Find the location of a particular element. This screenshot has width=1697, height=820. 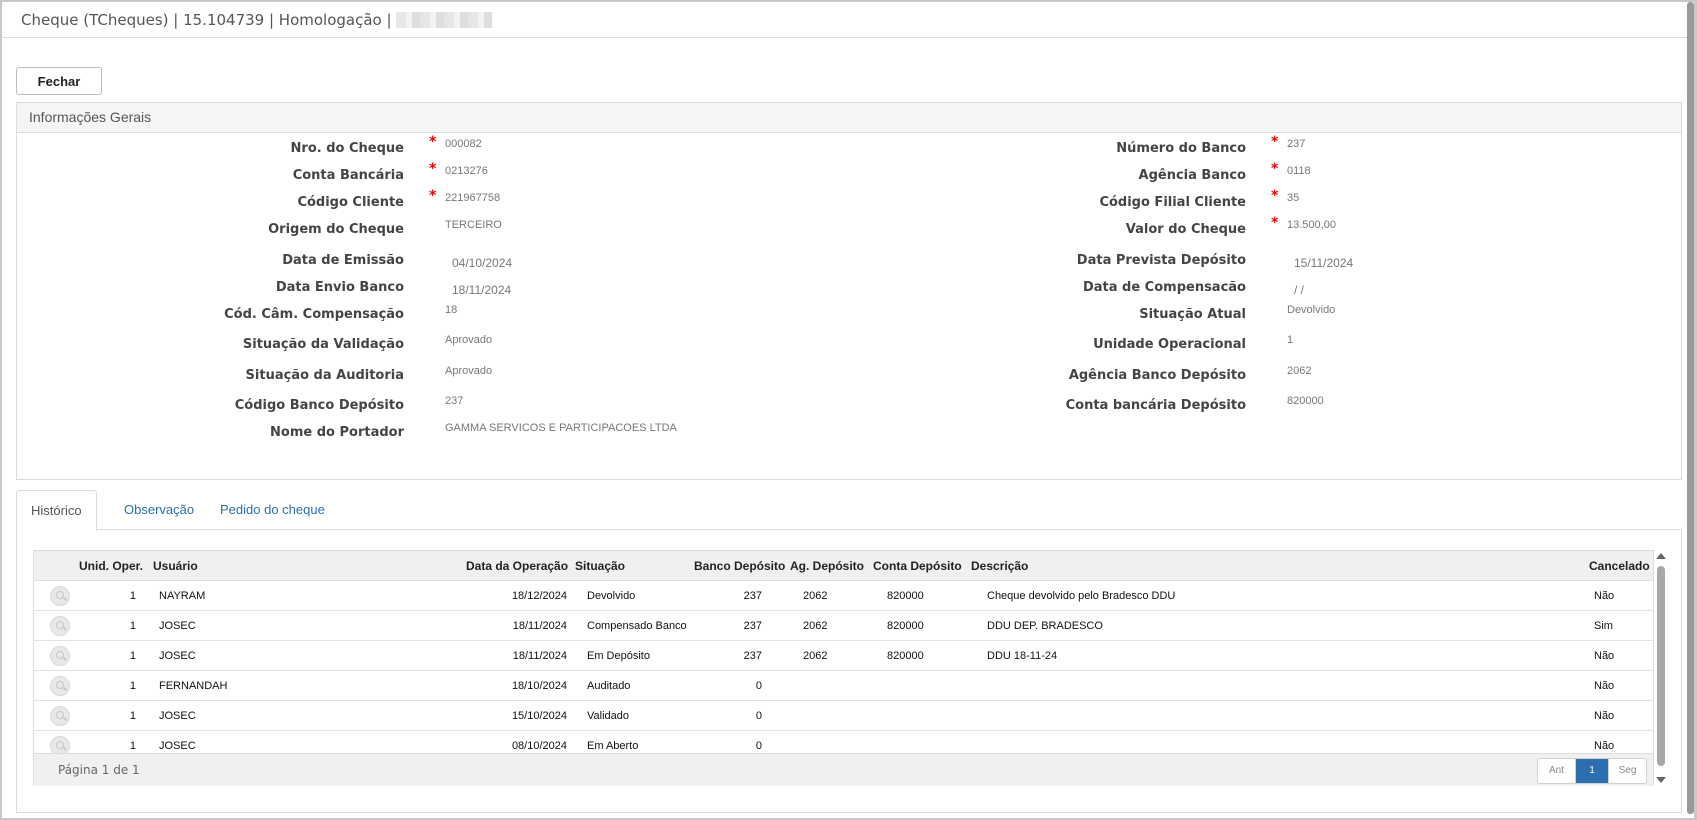

cell-ag-deposito: 2062 is located at coordinates (815, 596).